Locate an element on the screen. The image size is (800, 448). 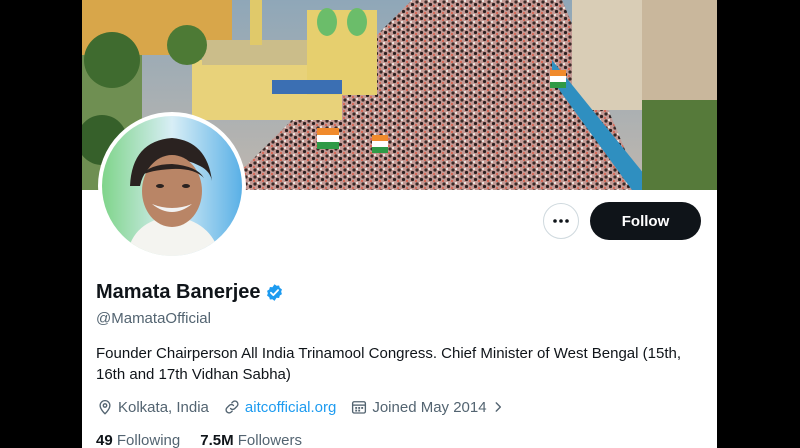
location-item: Kolkata, India is located at coordinates (152, 407).